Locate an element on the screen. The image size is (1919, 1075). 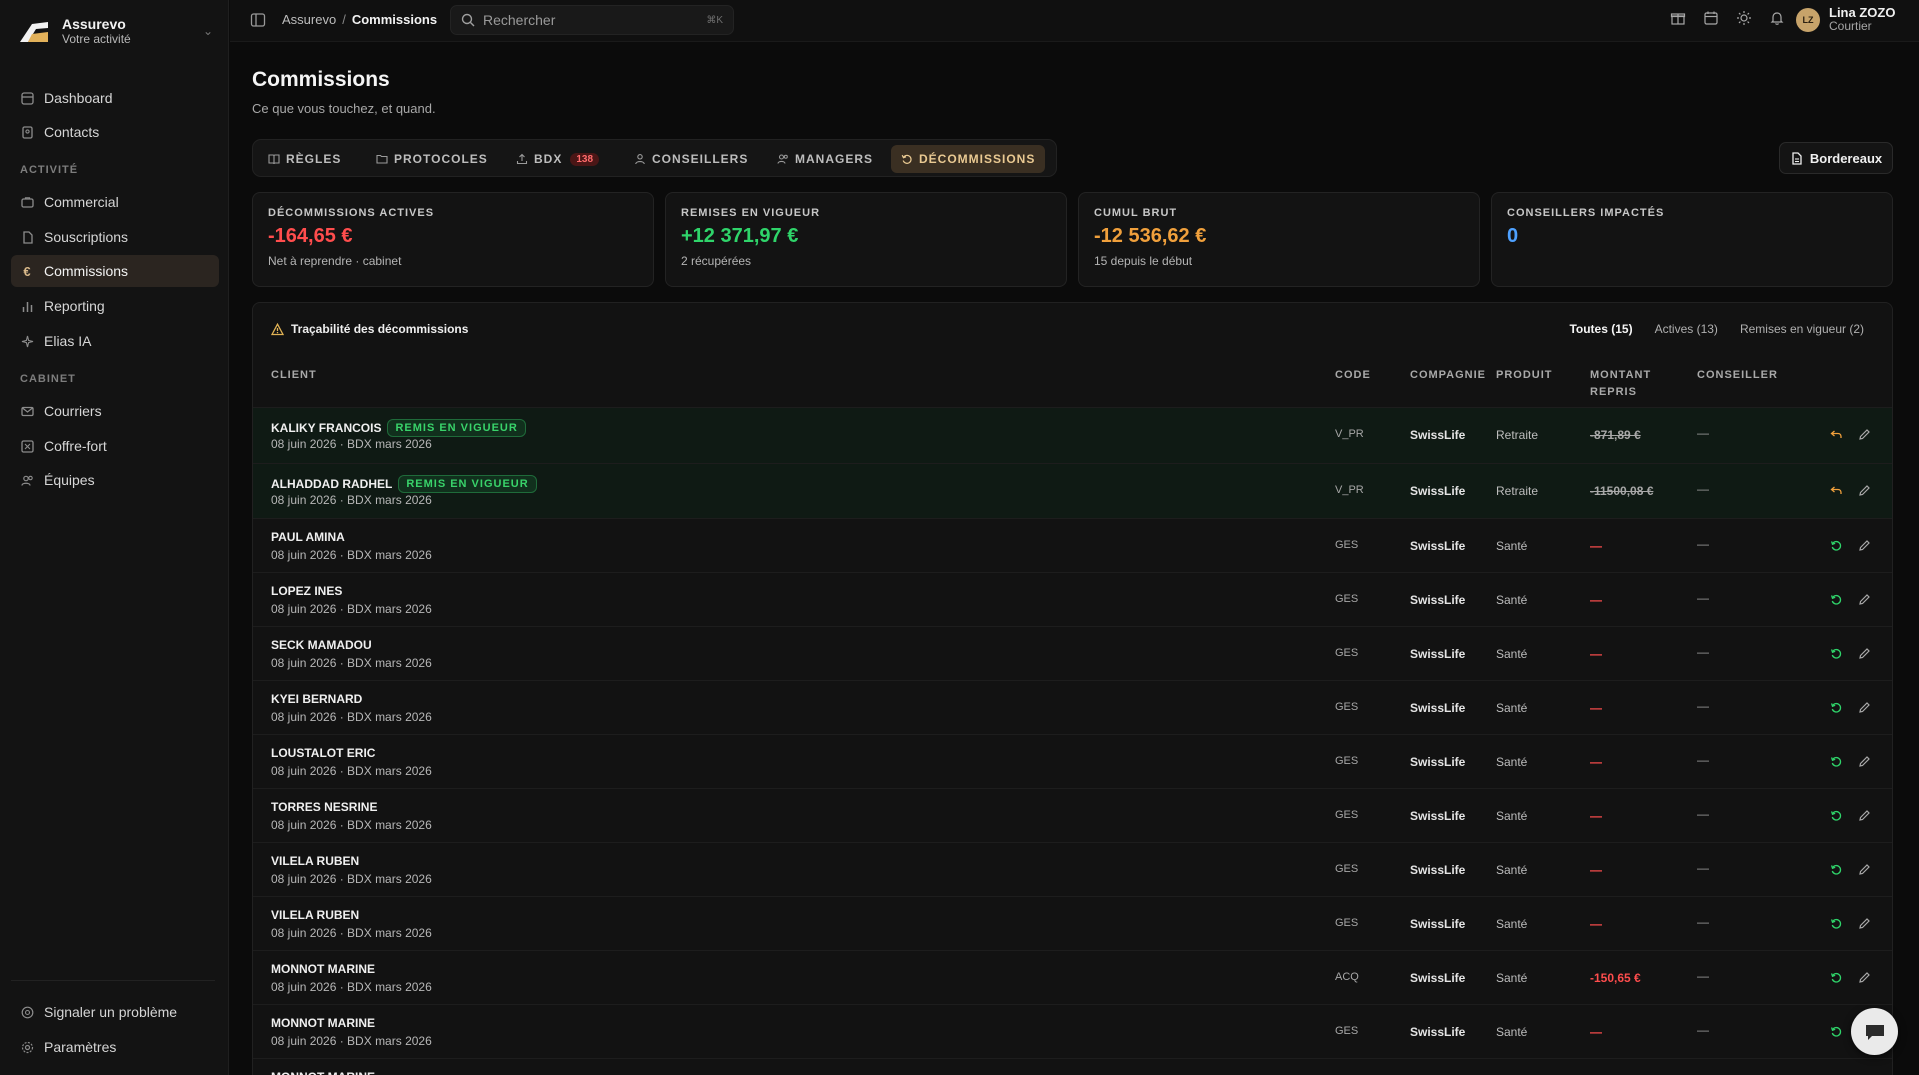
sparkle-icon is located at coordinates (27, 341).